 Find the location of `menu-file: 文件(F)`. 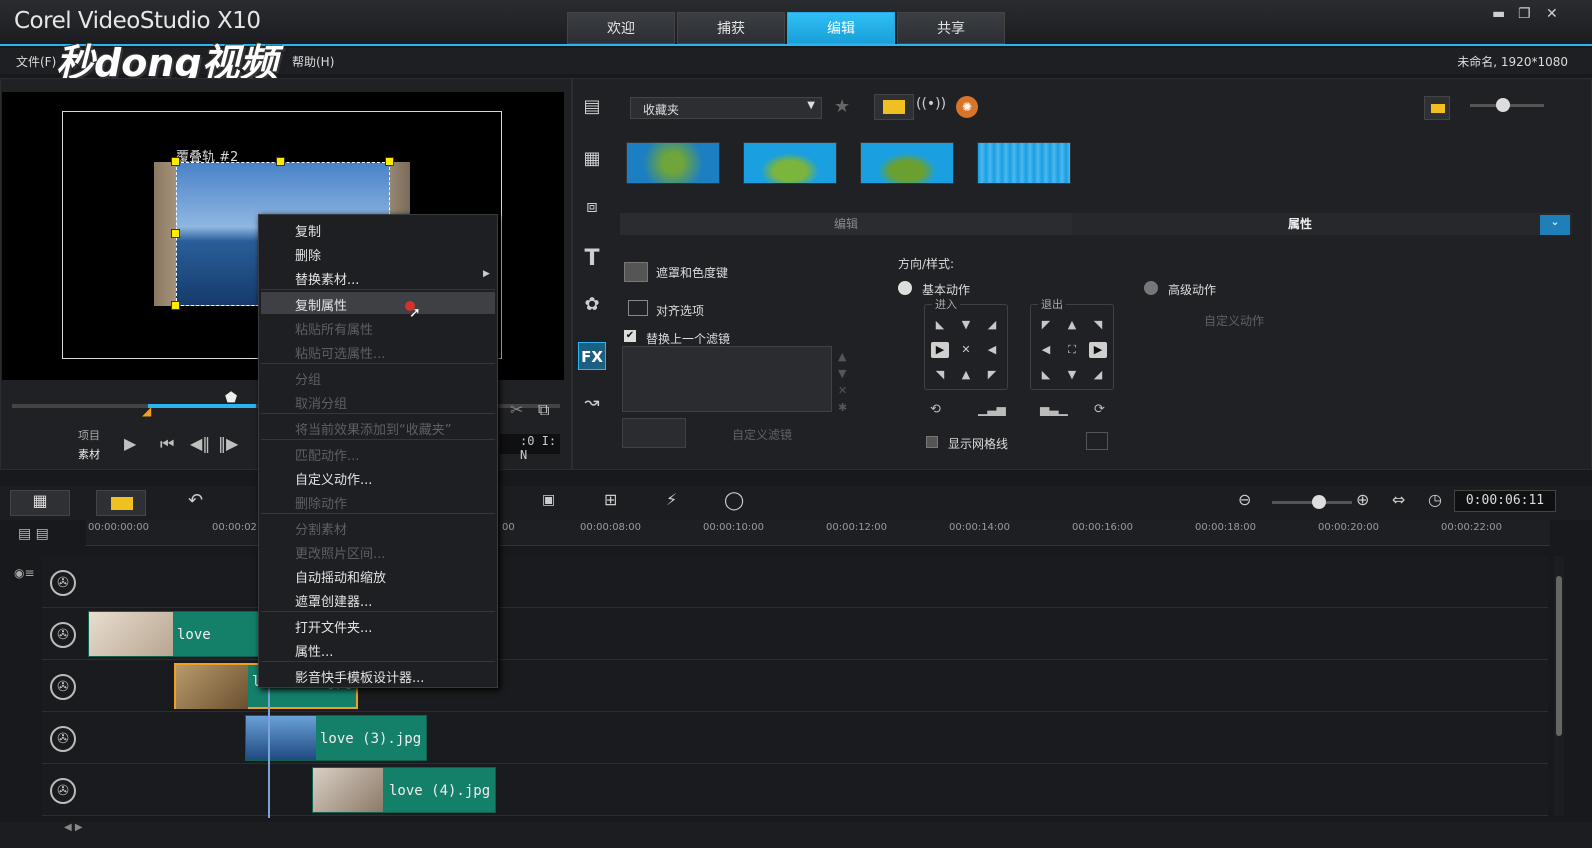

menu-file: 文件(F) is located at coordinates (36, 61).